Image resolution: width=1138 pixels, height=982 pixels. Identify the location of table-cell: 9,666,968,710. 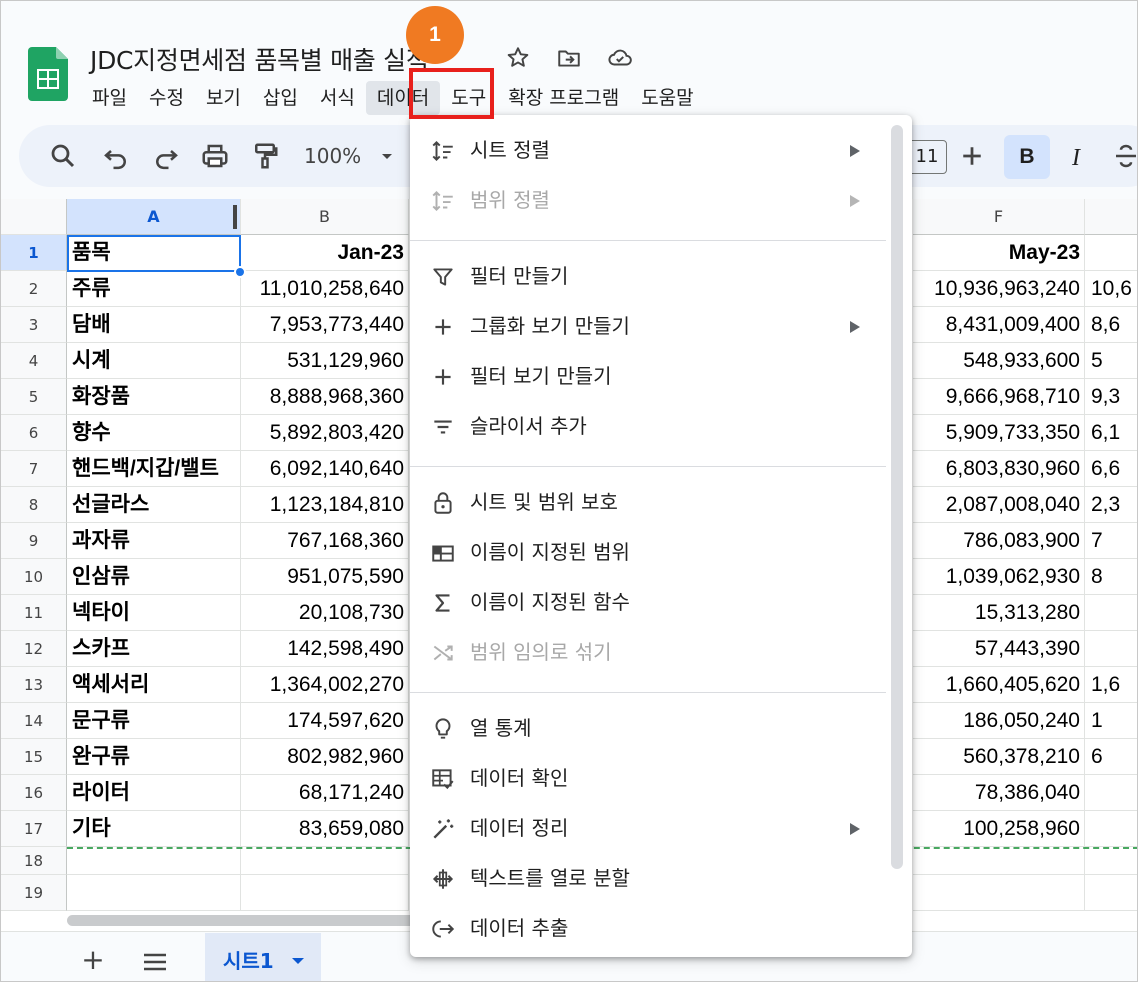
(999, 397).